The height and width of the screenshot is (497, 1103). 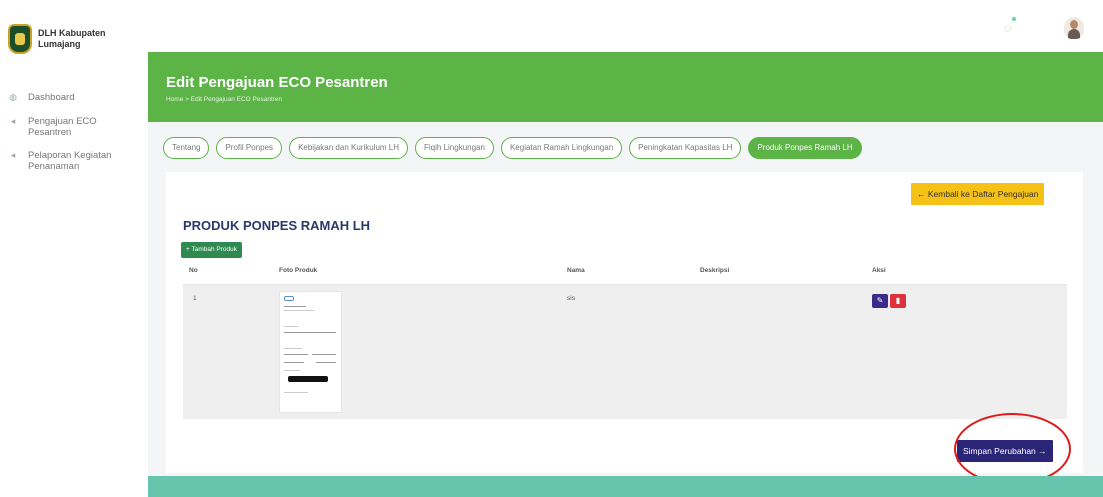 What do you see at coordinates (249, 148) in the screenshot?
I see `tab-profil-ponpes: Profil Ponpes` at bounding box center [249, 148].